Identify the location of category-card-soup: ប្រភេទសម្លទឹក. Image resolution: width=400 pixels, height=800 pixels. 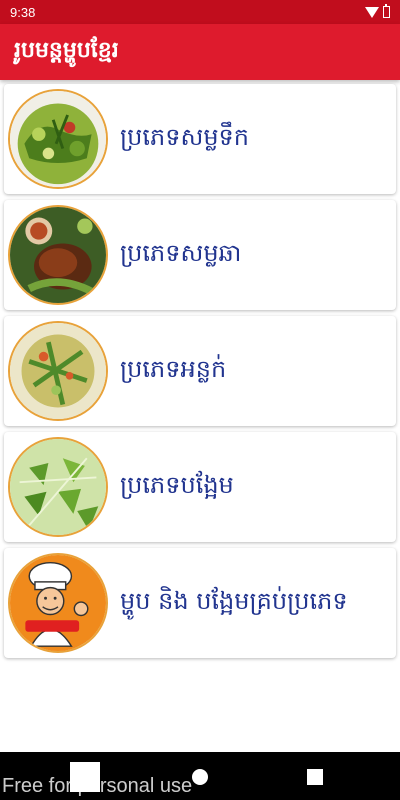
(200, 139).